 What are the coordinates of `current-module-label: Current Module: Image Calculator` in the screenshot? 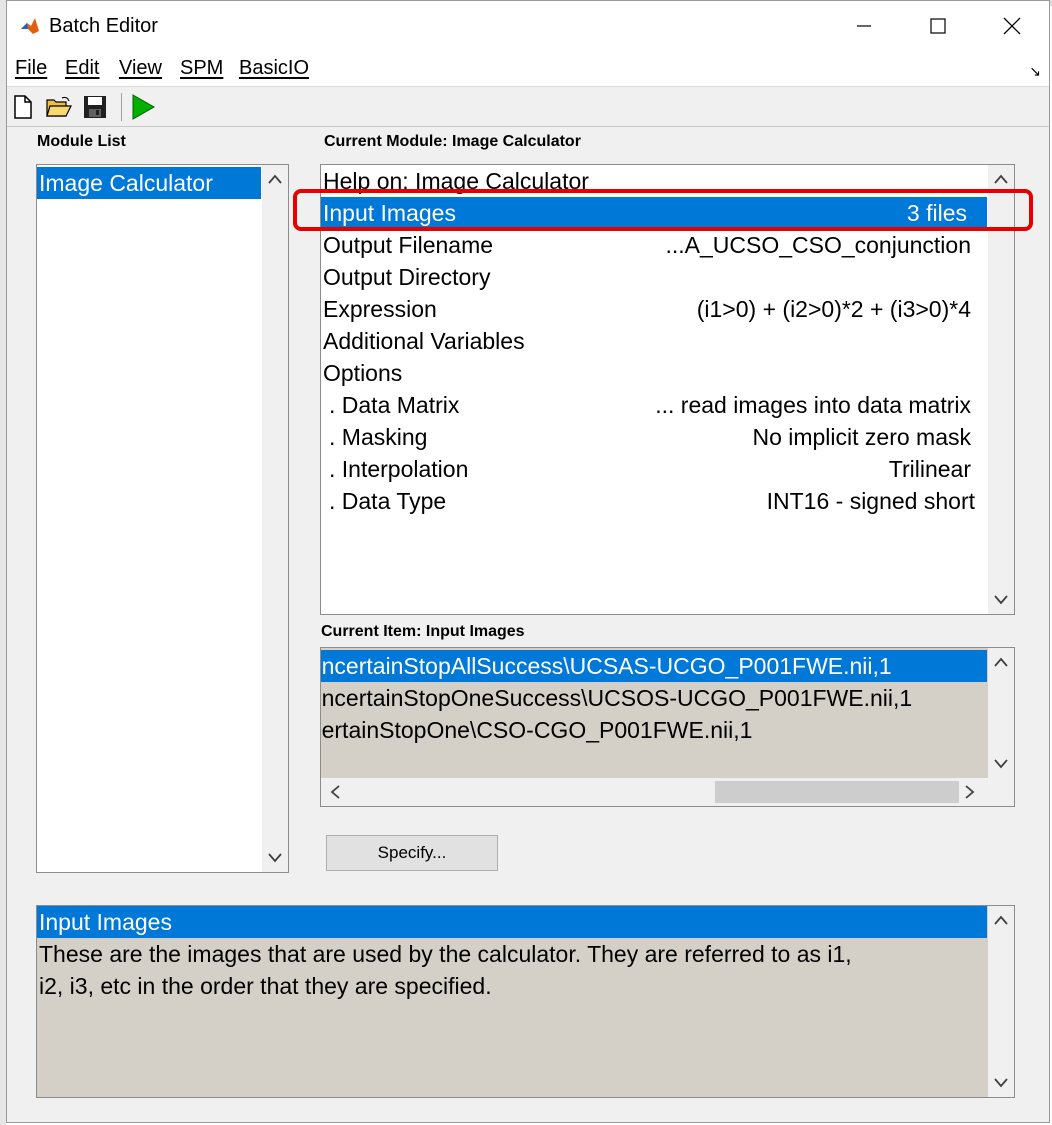 It's located at (452, 141).